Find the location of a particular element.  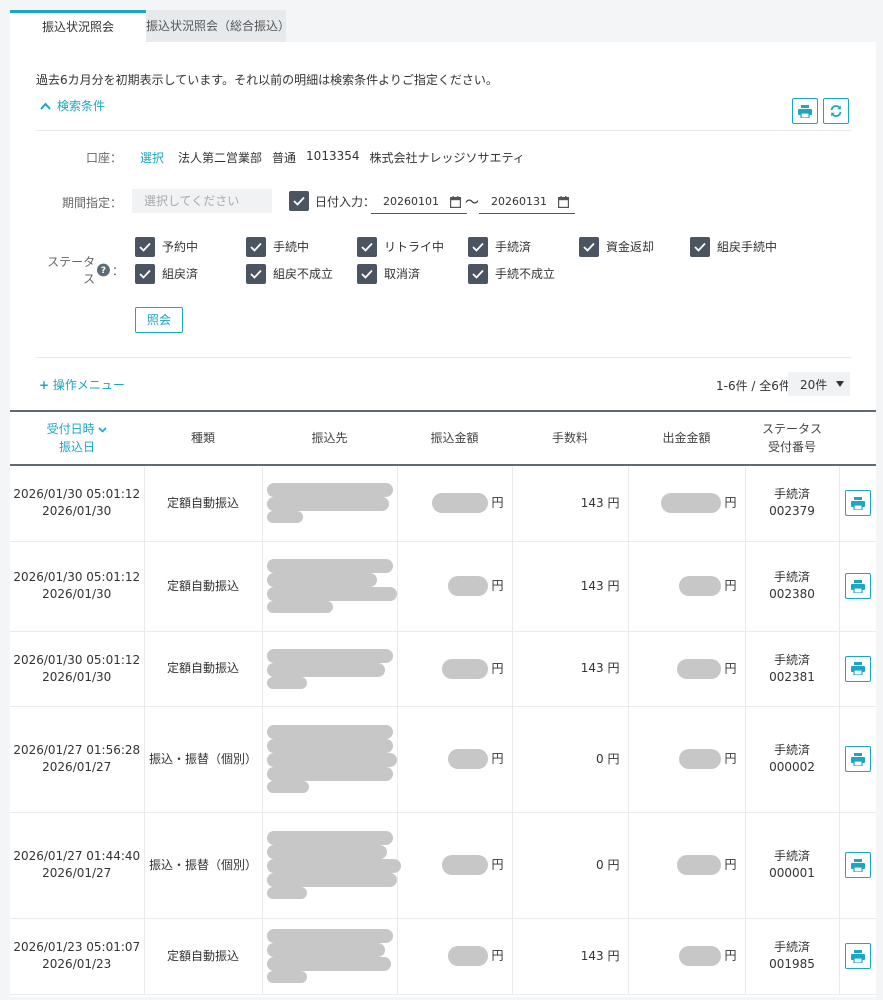

print-all-button is located at coordinates (805, 111).